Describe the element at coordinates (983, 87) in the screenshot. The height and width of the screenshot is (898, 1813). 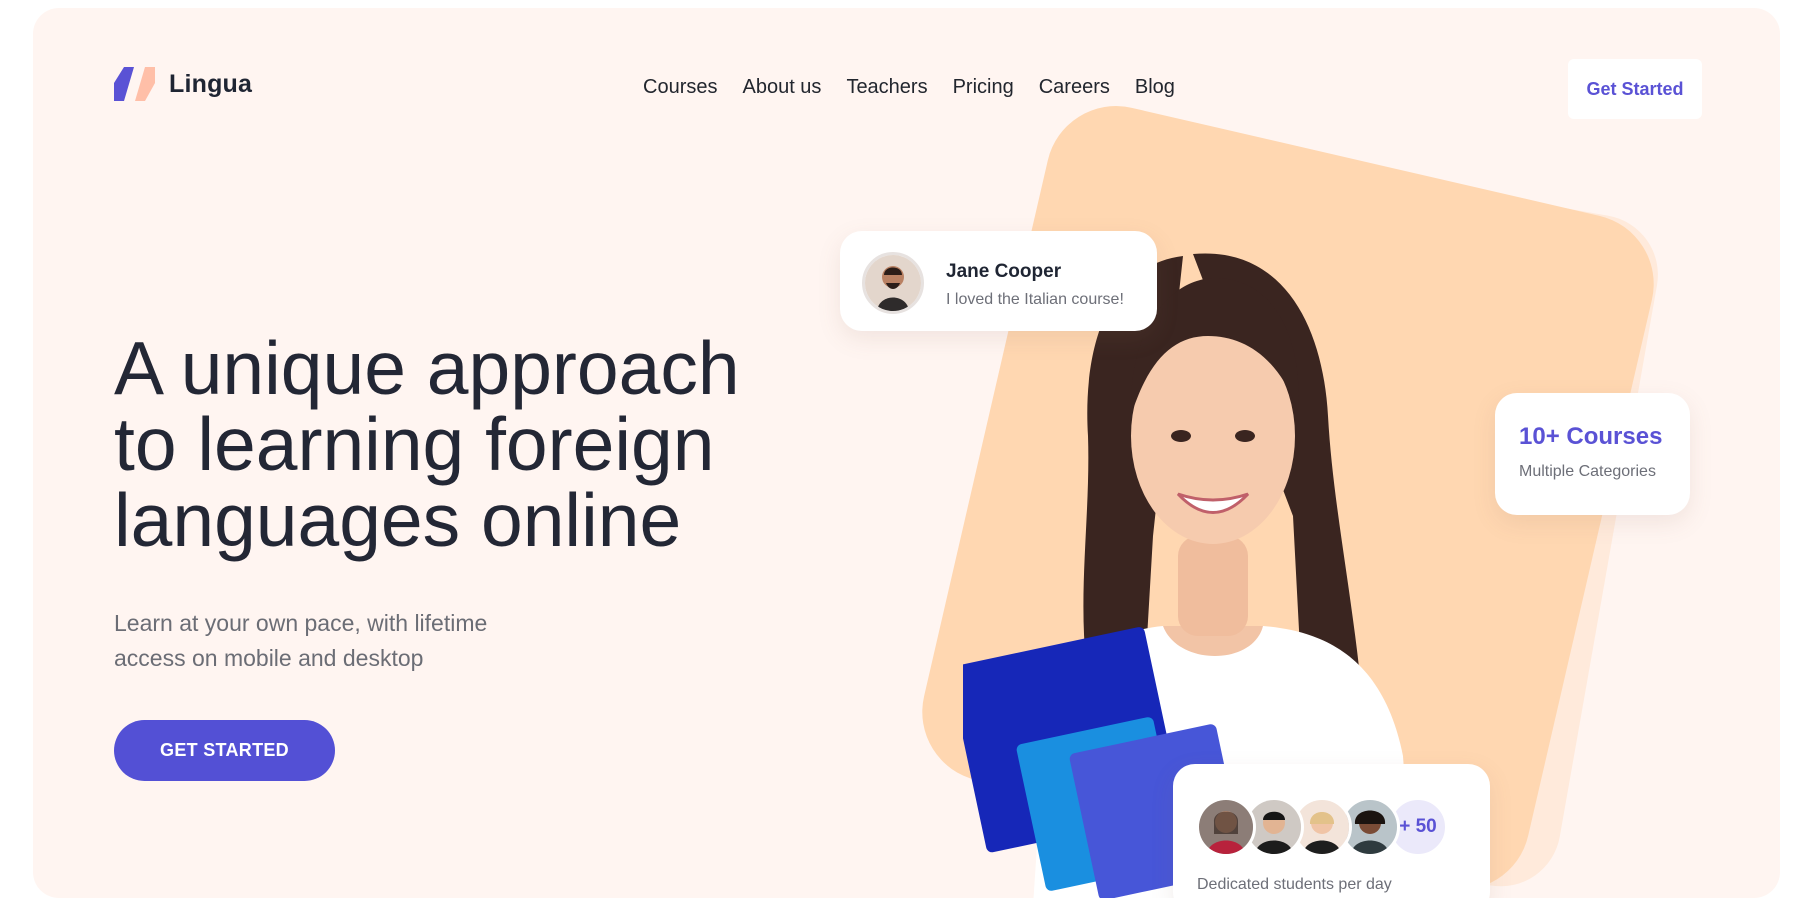
I see `nav-item-pricing: Pricing` at that location.